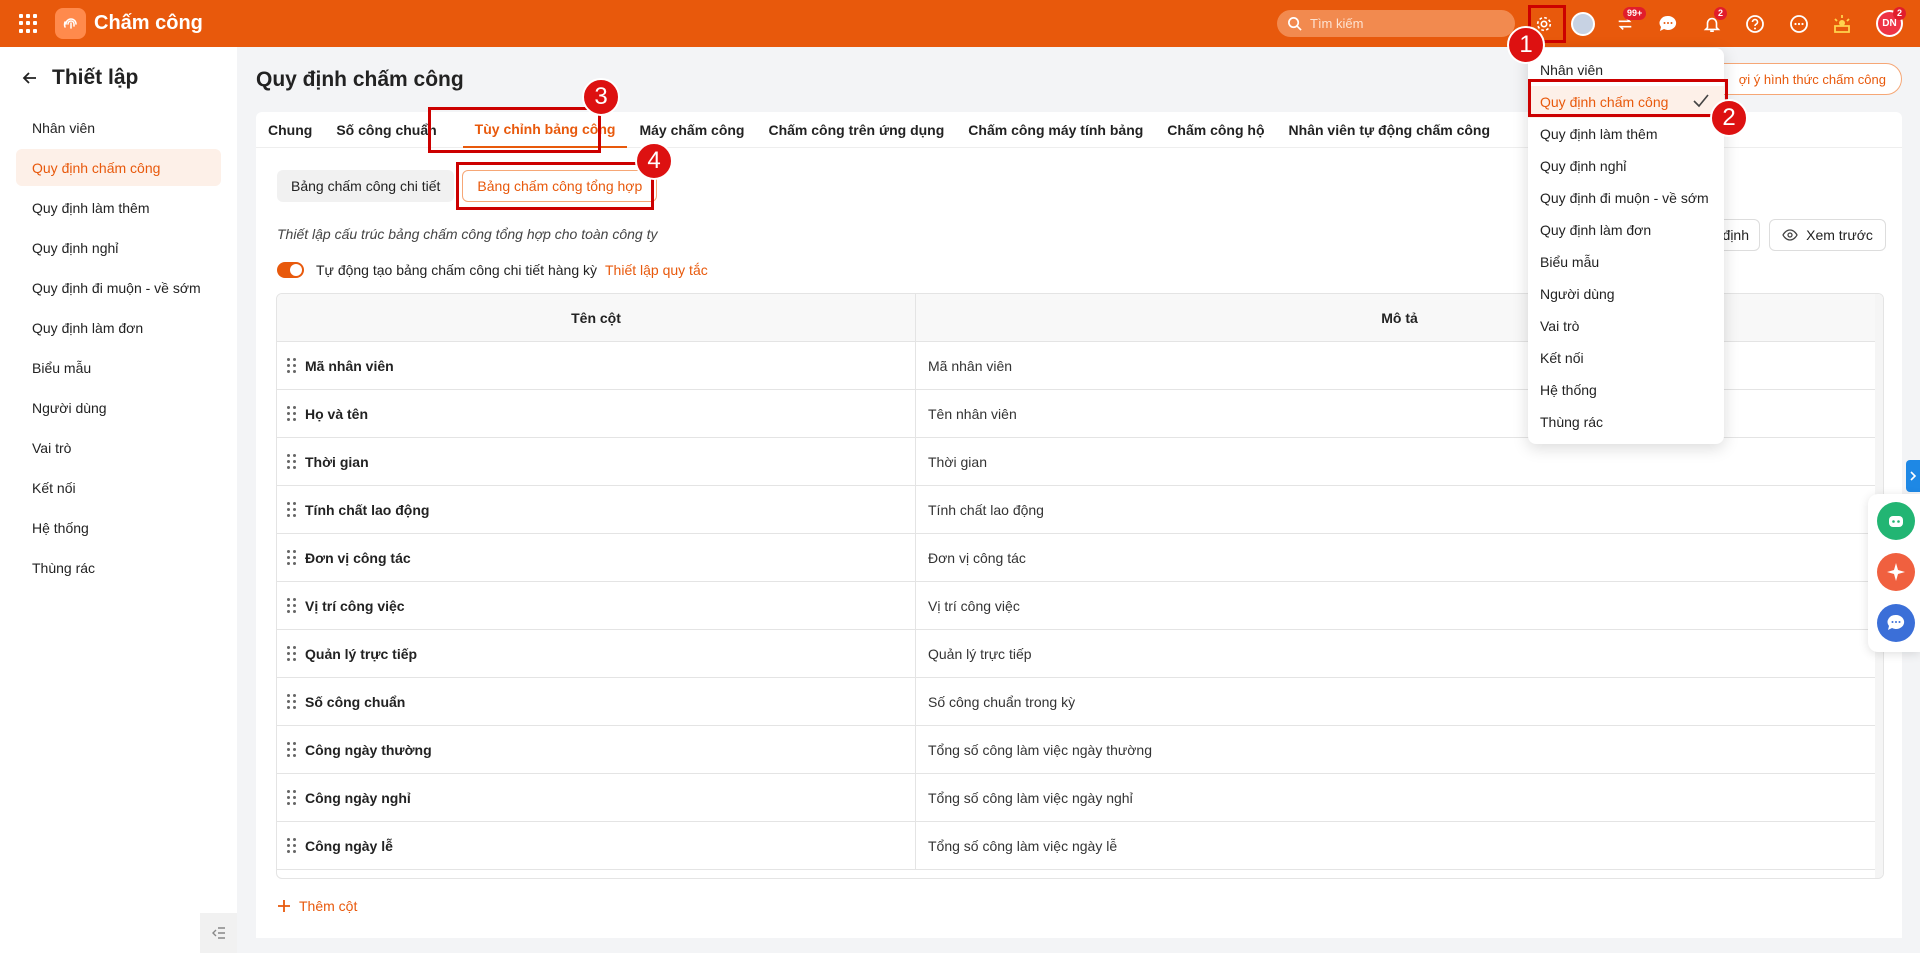  I want to click on sidebar-item-bieu-mau: Biểu mẫu, so click(118, 367).